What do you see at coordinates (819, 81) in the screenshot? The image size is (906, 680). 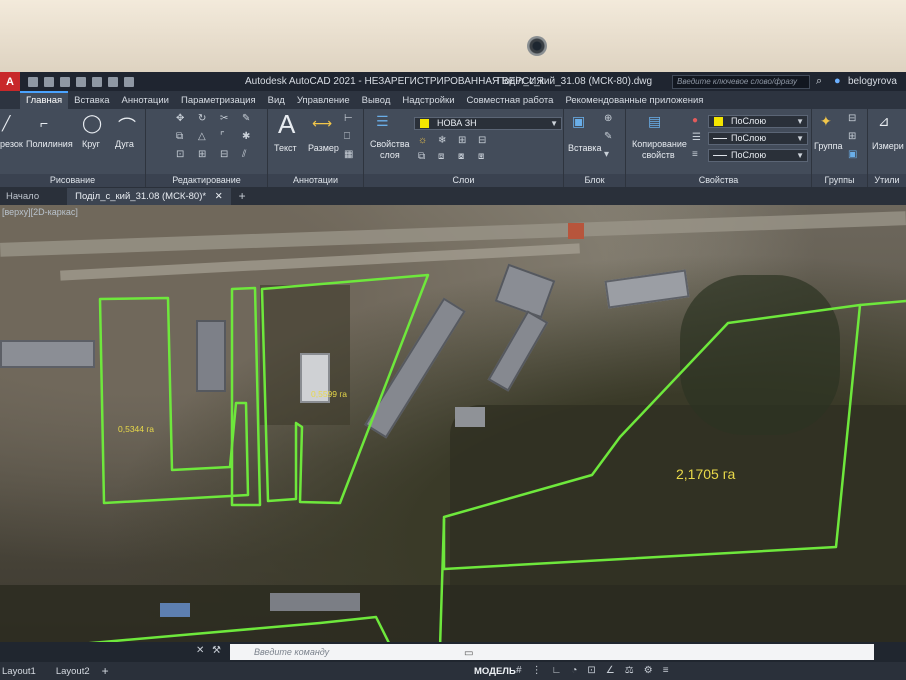 I see `search-icon: ⌕` at bounding box center [819, 81].